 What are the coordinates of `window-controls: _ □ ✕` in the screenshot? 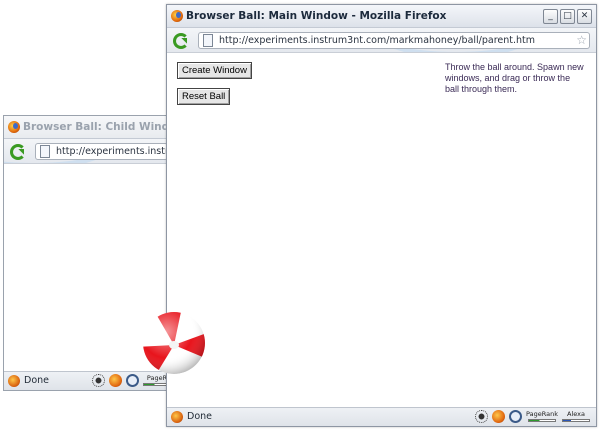 It's located at (567, 16).